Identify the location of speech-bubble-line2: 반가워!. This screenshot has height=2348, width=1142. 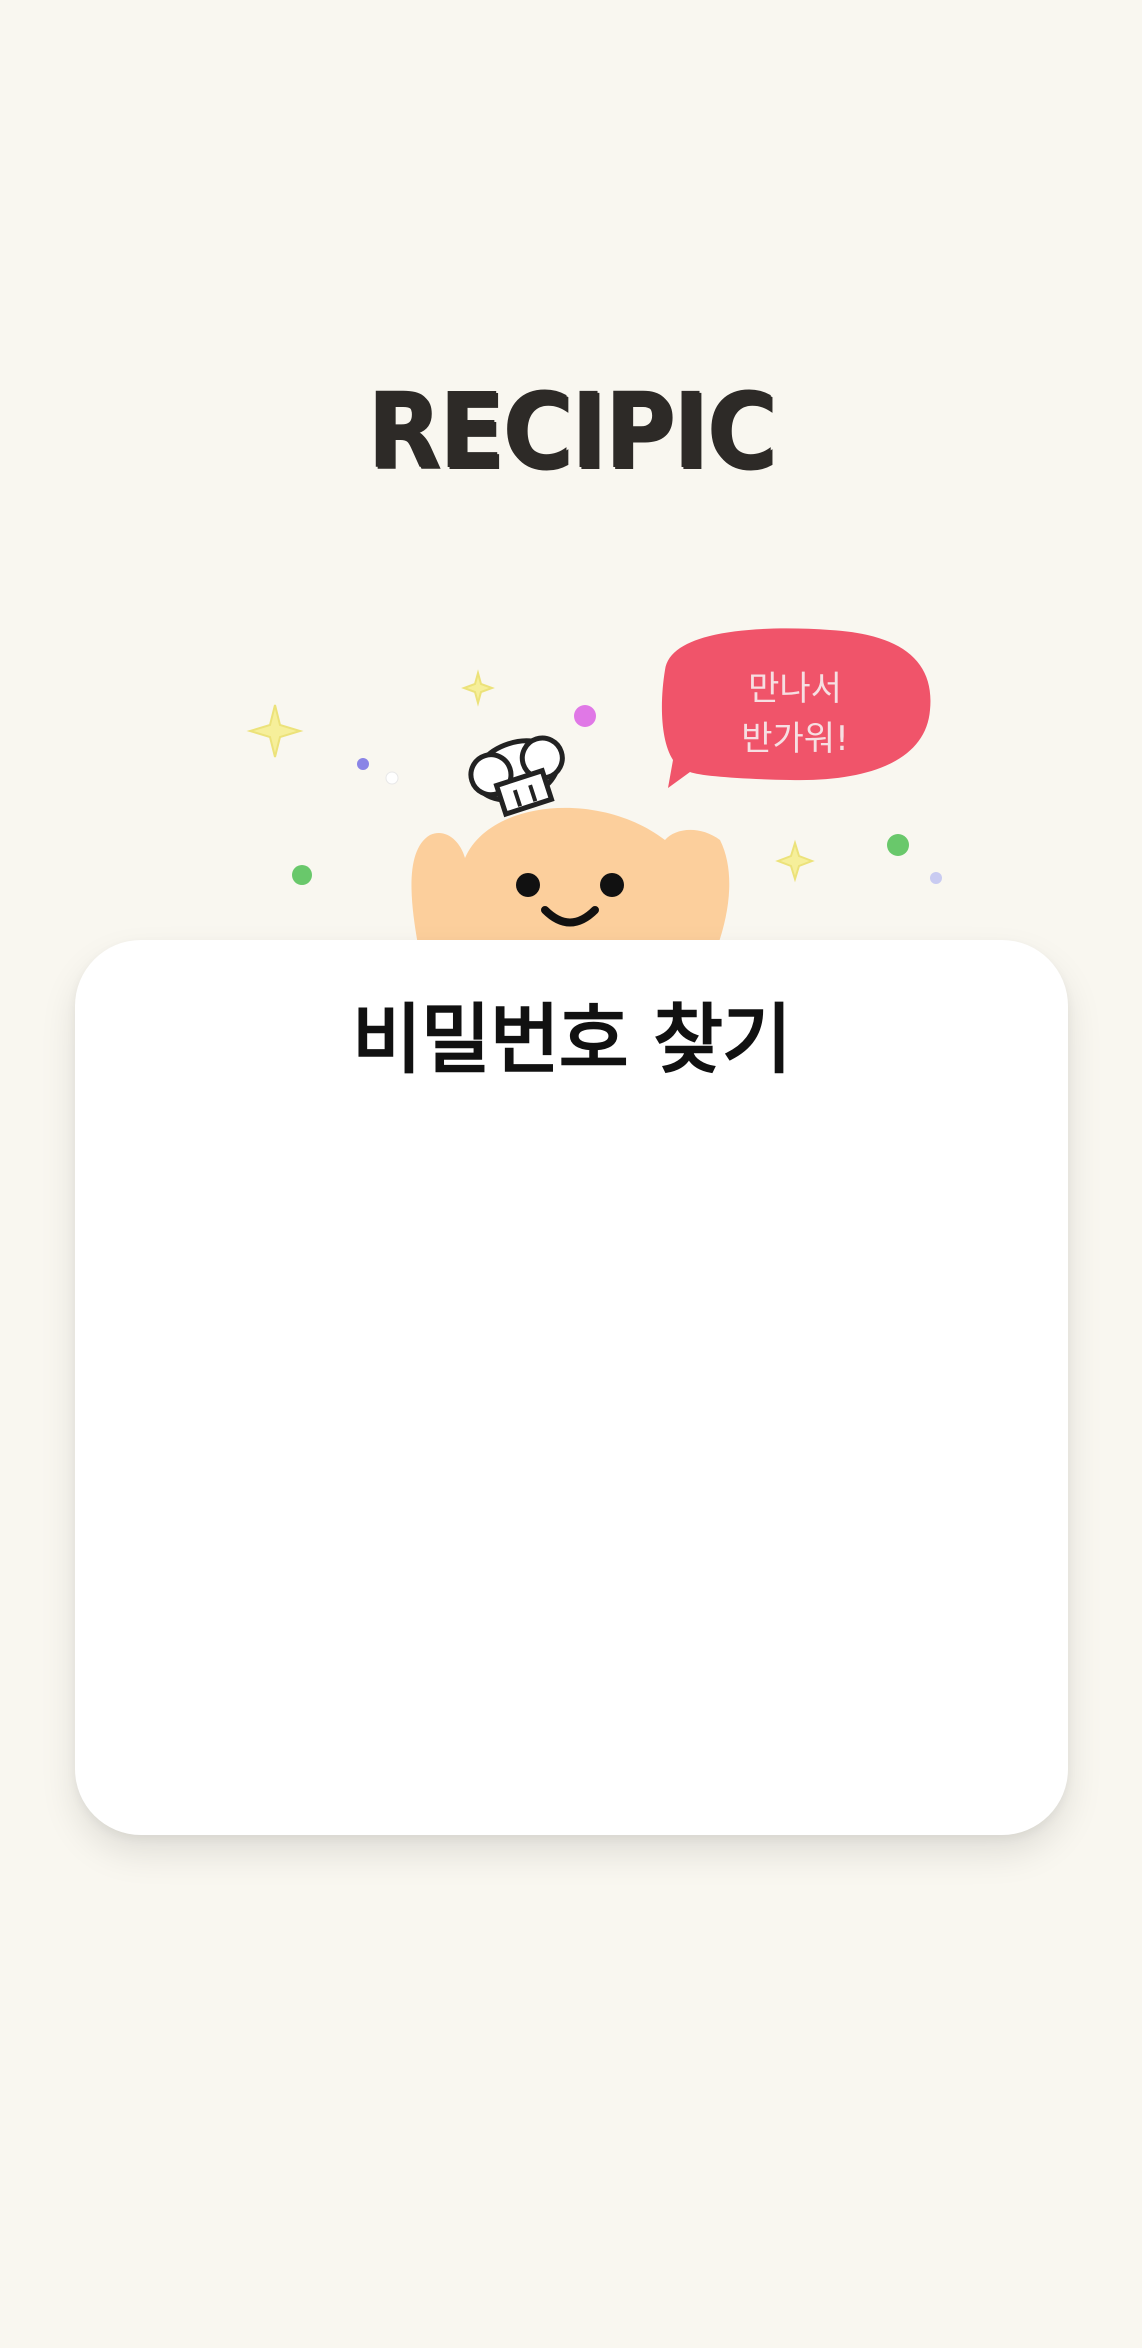
(794, 739).